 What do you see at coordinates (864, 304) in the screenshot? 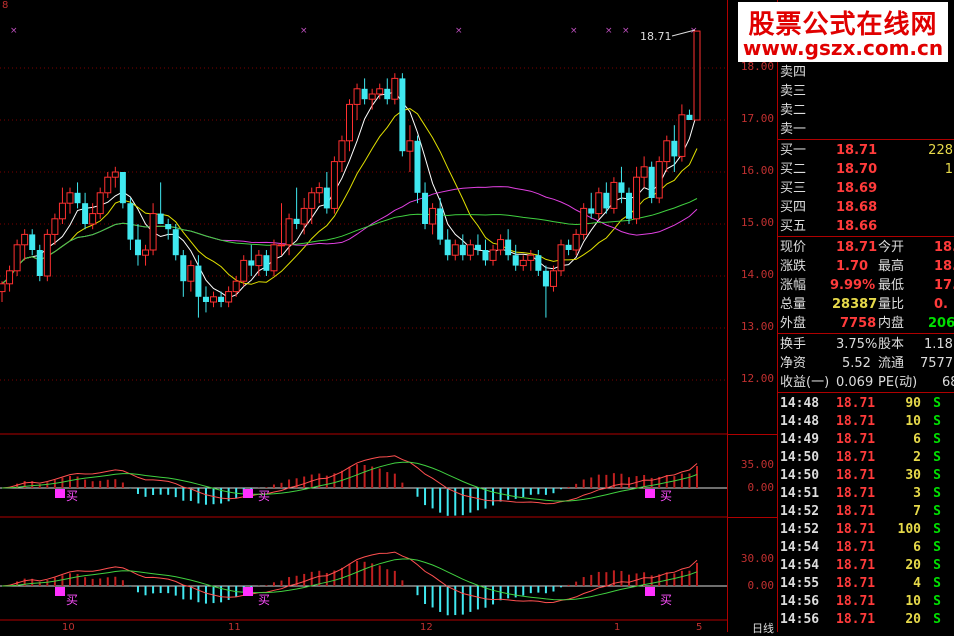
I see `quote-row: 总量 28387 量比 0.` at bounding box center [864, 304].